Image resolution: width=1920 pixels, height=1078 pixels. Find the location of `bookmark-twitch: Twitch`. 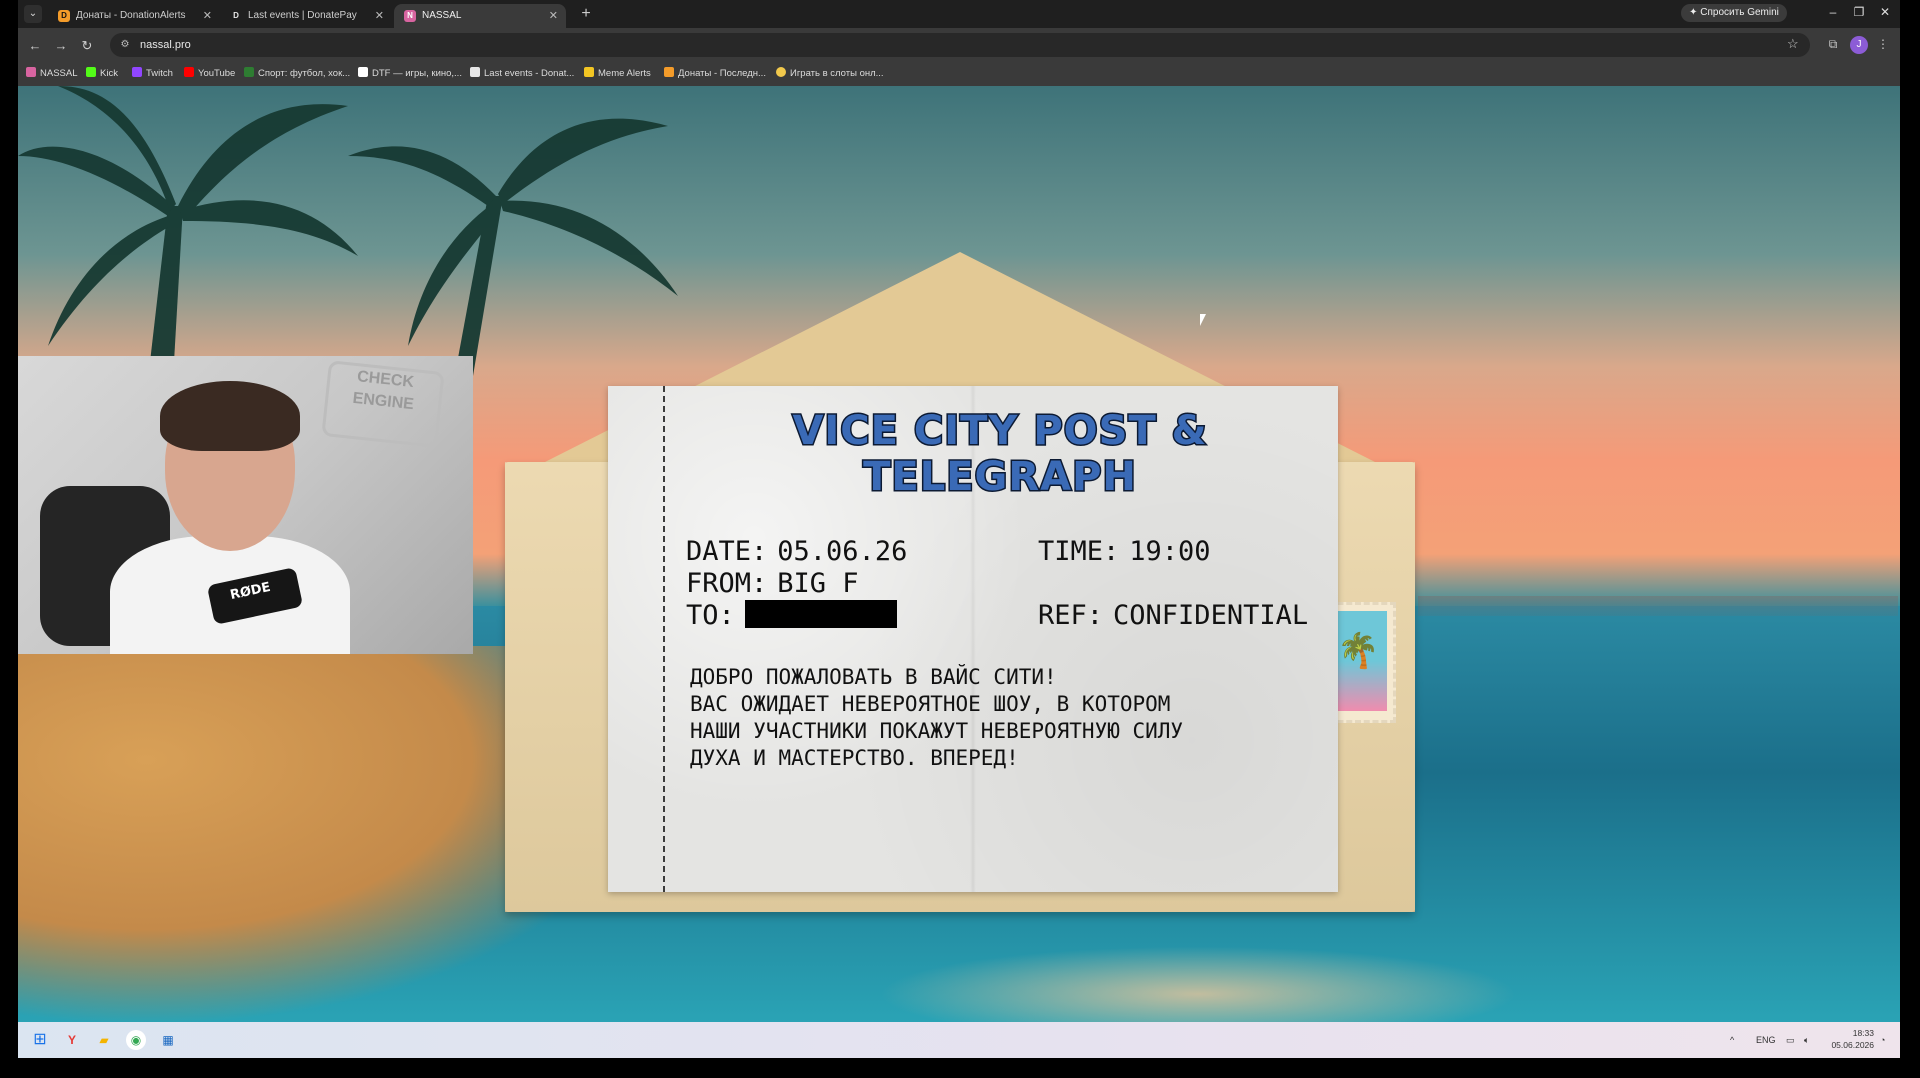

bookmark-twitch: Twitch is located at coordinates (152, 74).